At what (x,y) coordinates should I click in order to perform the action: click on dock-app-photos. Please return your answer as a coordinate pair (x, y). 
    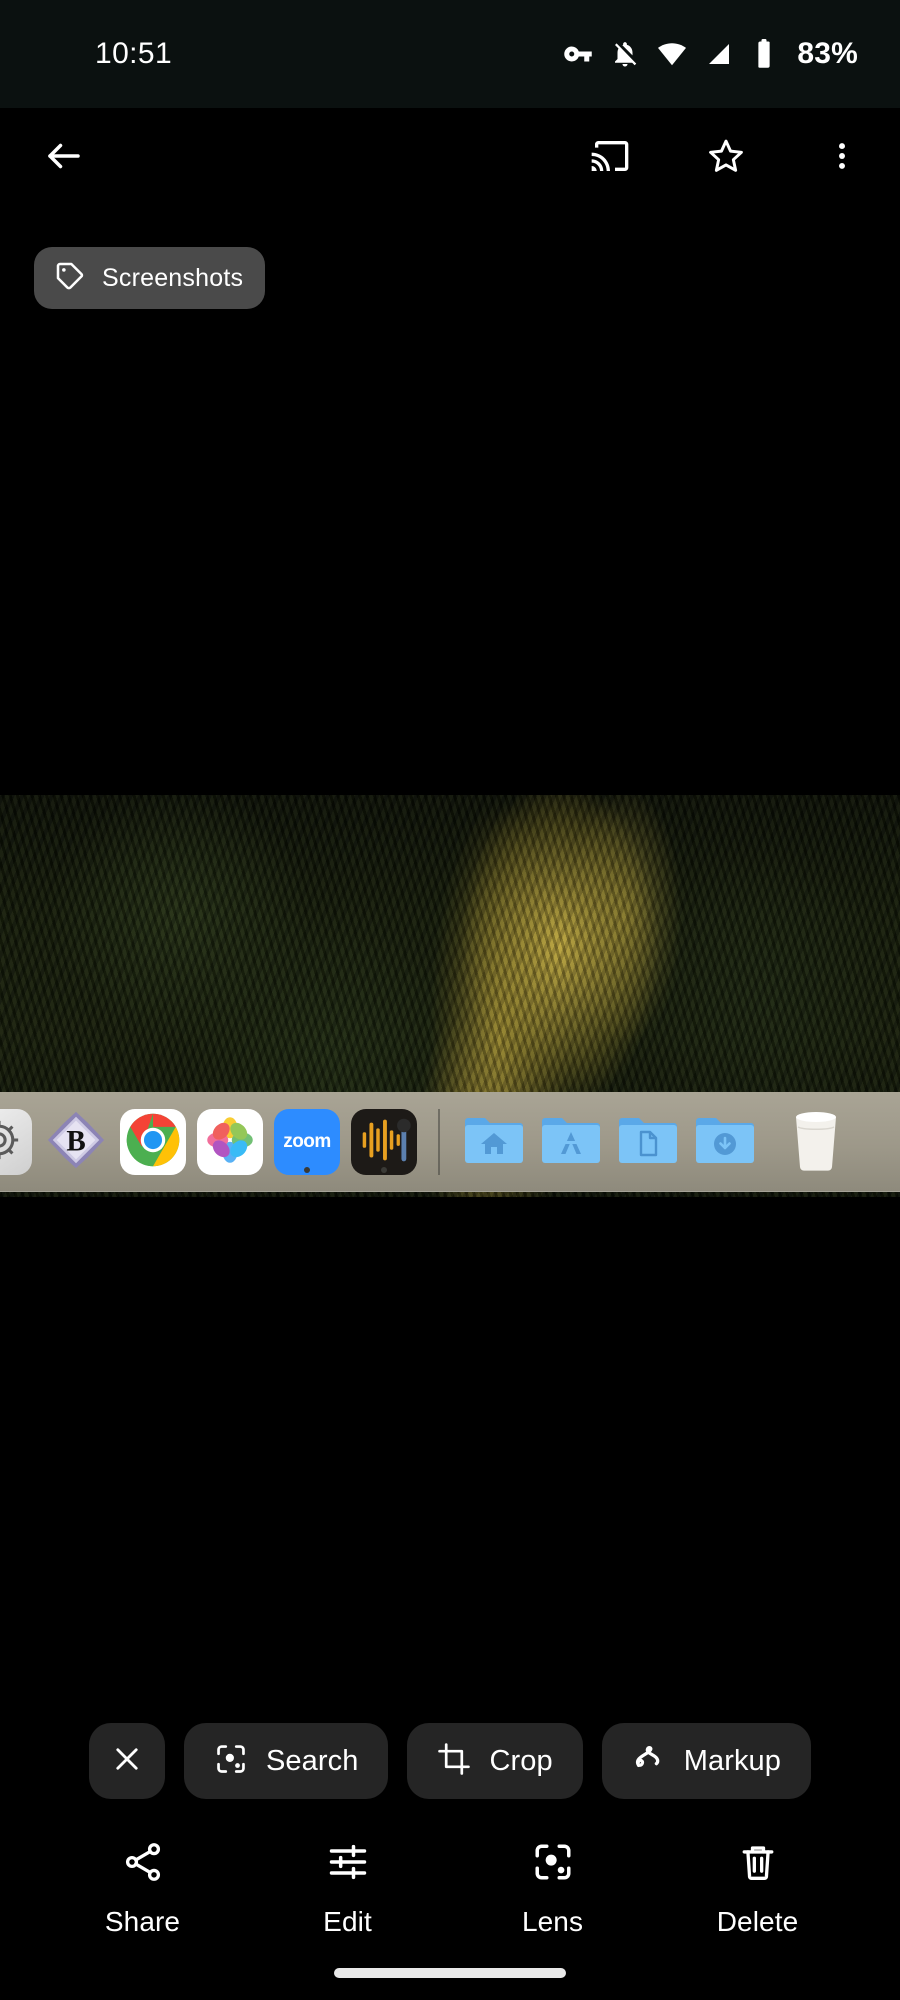
    Looking at the image, I should click on (230, 1142).